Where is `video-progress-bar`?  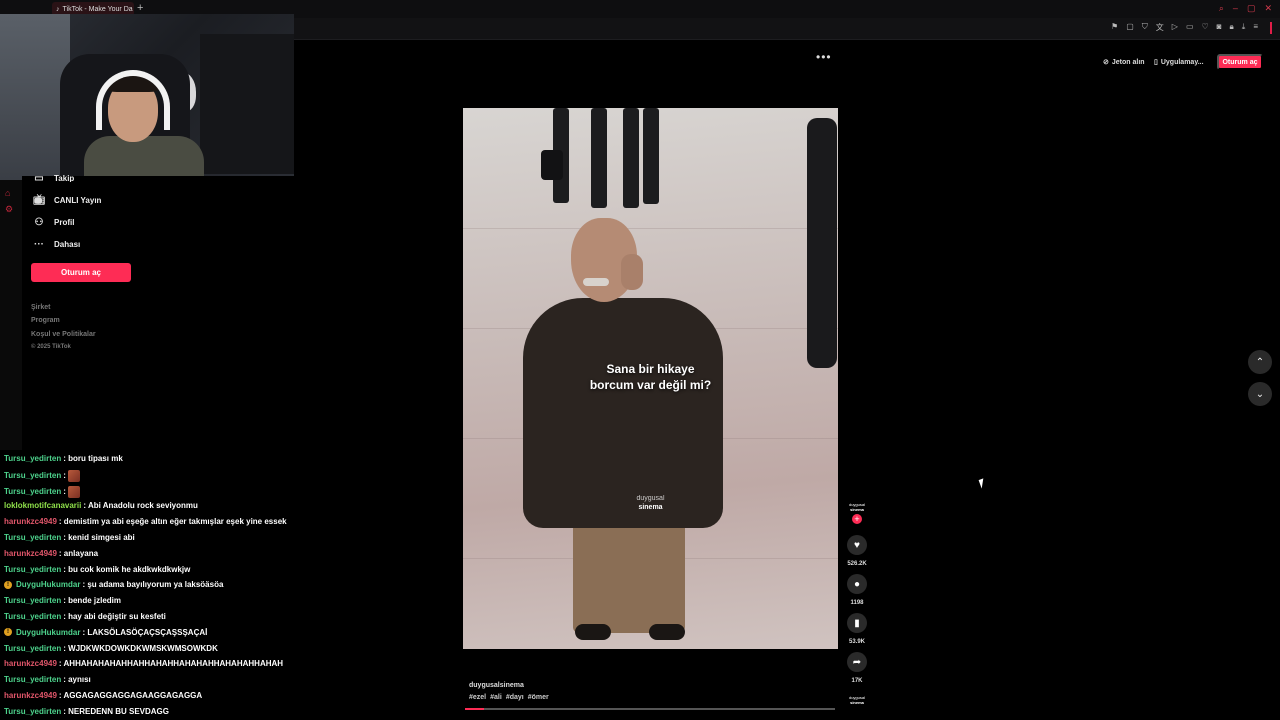
video-progress-bar is located at coordinates (650, 709).